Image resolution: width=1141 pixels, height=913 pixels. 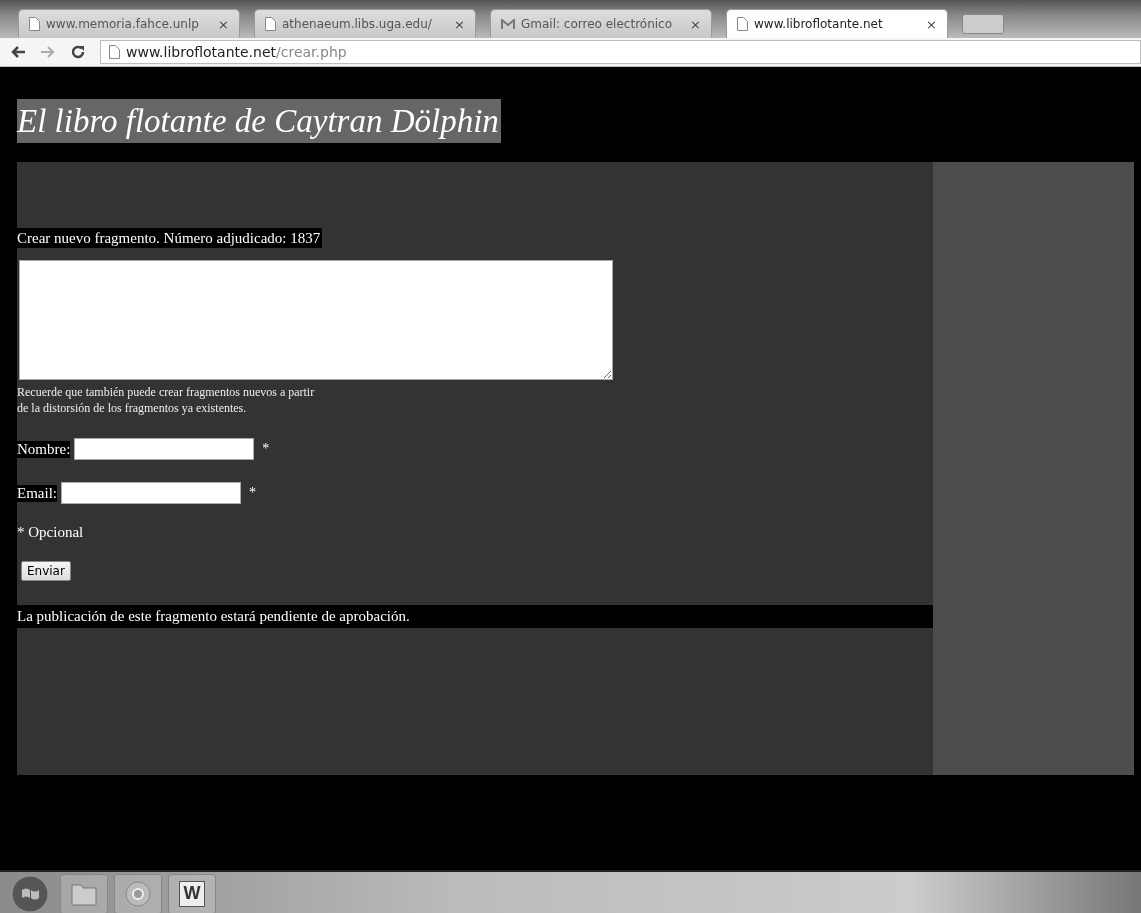 What do you see at coordinates (597, 24) in the screenshot?
I see `tab-title: Gmail: correo electrónico` at bounding box center [597, 24].